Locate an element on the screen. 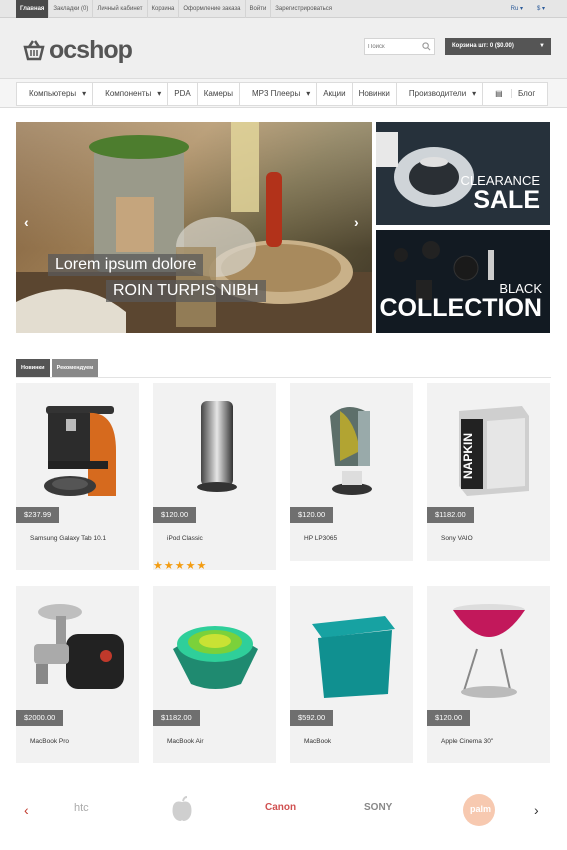 This screenshot has width=567, height=850. banner-clearance-text: CLEARANCE SALE is located at coordinates (500, 194).